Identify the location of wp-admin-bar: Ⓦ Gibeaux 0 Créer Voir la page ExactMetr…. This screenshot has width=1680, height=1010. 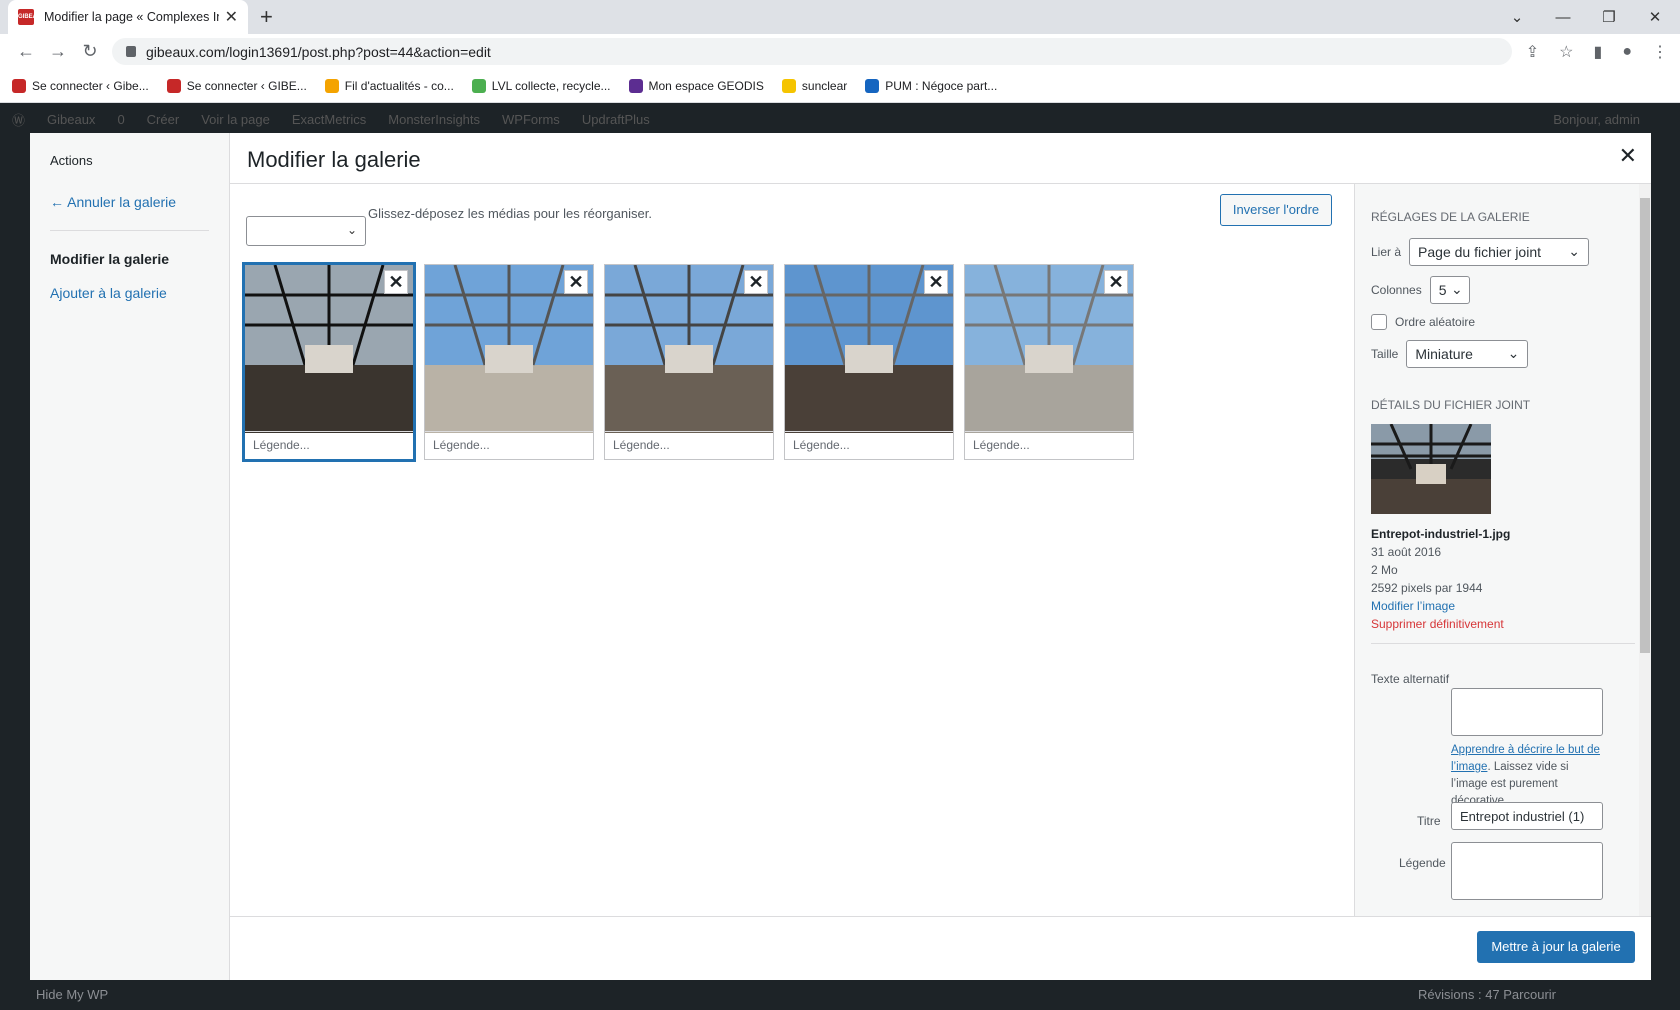
(840, 119).